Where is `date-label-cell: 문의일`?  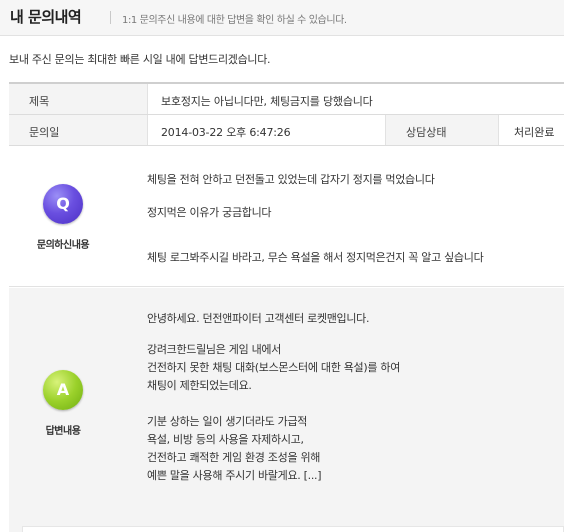
date-label-cell: 문의일 is located at coordinates (78, 130).